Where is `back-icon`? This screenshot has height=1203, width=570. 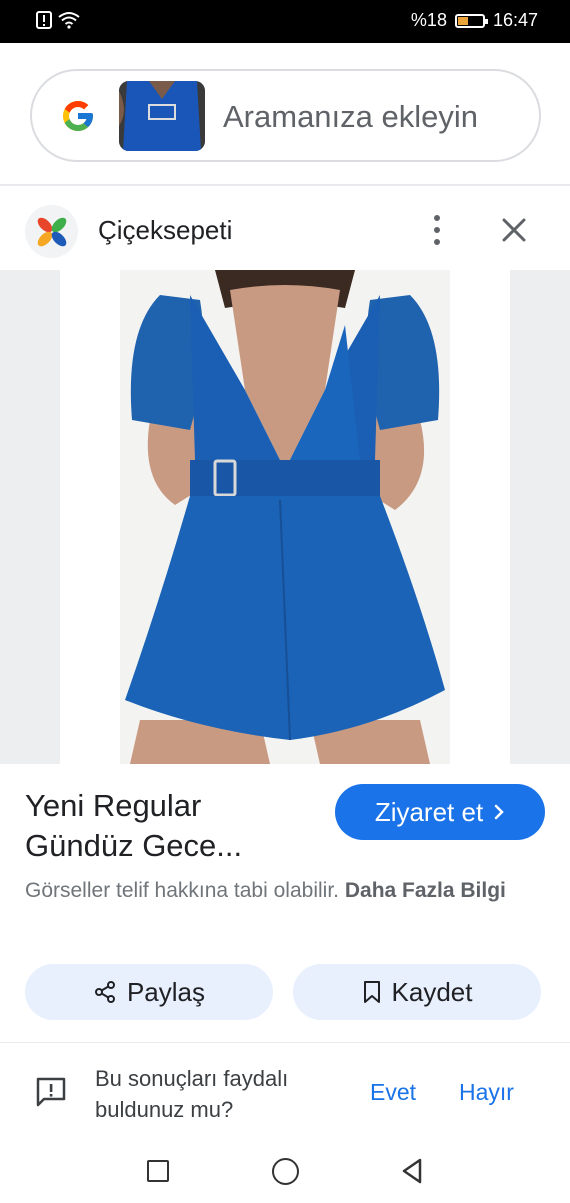 back-icon is located at coordinates (412, 1171).